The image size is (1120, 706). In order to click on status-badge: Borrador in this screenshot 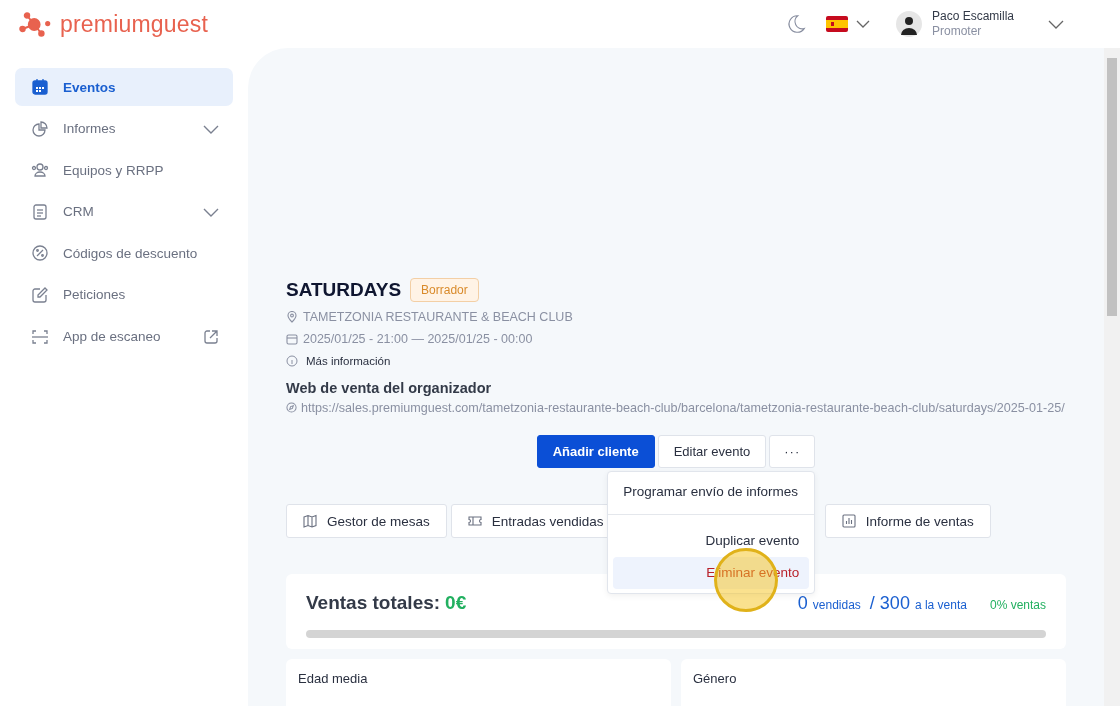, I will do `click(444, 290)`.